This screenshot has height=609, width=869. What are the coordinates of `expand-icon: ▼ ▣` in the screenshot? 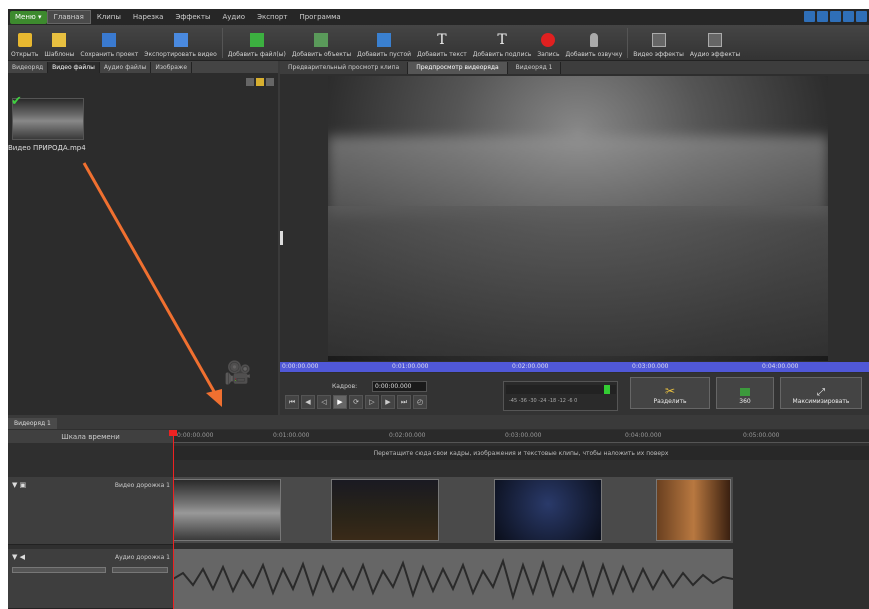 It's located at (19, 485).